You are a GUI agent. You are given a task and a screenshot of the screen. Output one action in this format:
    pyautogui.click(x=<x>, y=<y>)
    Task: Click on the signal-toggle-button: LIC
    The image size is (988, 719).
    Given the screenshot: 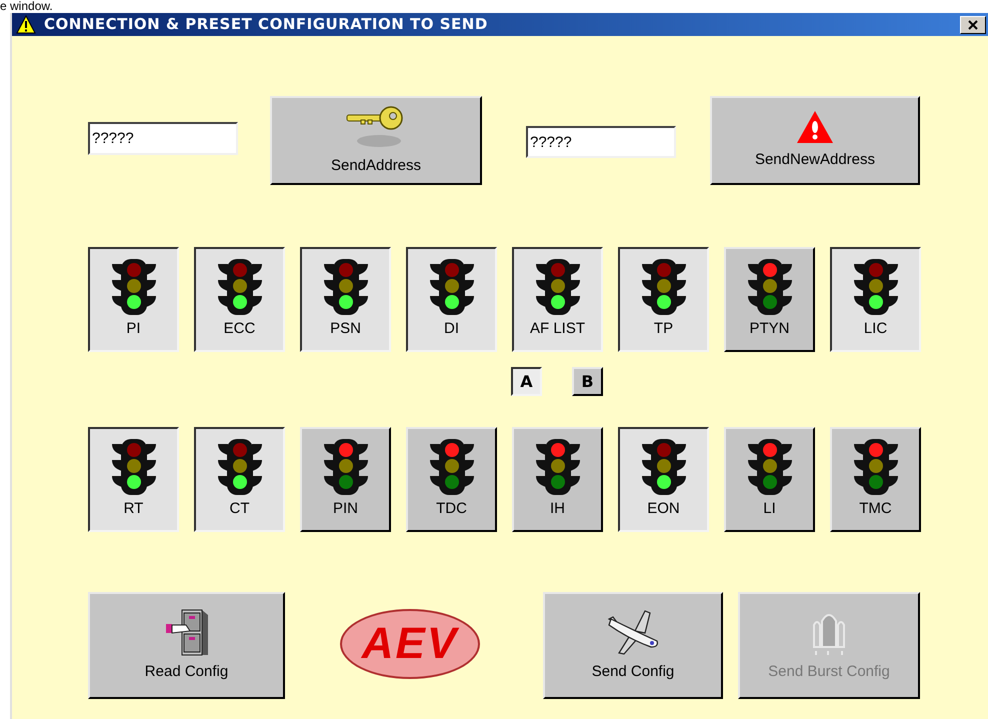 What is the action you would take?
    pyautogui.click(x=875, y=299)
    